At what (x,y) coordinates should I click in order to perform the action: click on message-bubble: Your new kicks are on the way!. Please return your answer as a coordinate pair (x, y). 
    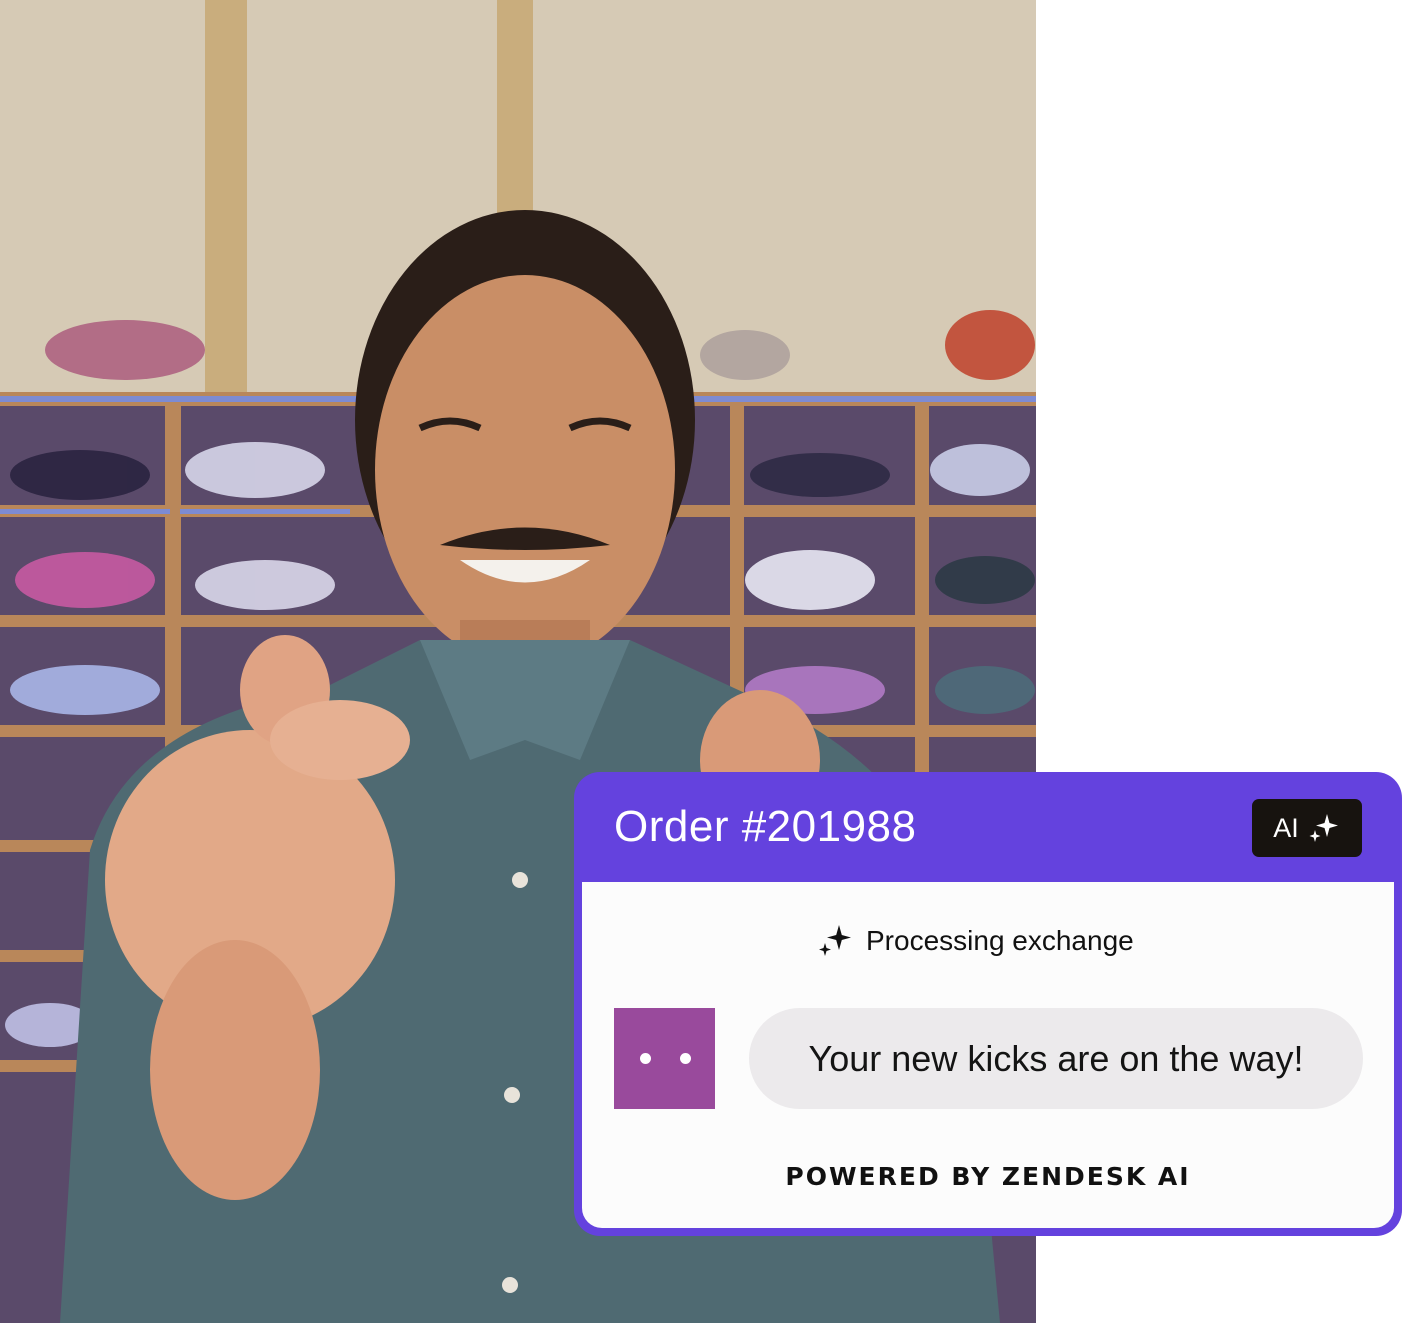
    Looking at the image, I should click on (1056, 1058).